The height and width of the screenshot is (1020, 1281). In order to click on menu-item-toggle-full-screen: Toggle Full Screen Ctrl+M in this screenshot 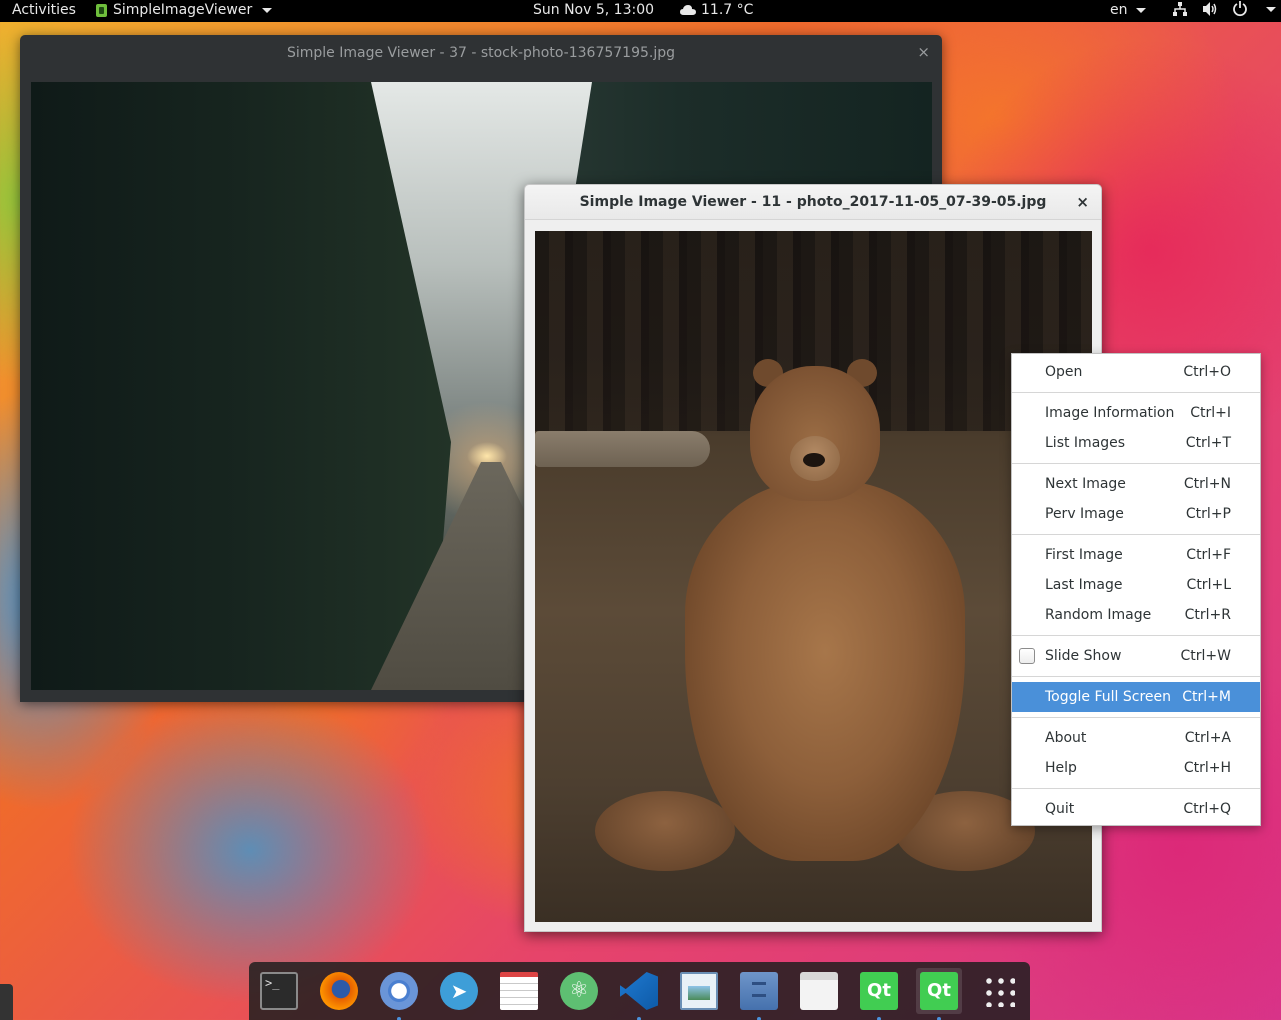, I will do `click(1136, 697)`.